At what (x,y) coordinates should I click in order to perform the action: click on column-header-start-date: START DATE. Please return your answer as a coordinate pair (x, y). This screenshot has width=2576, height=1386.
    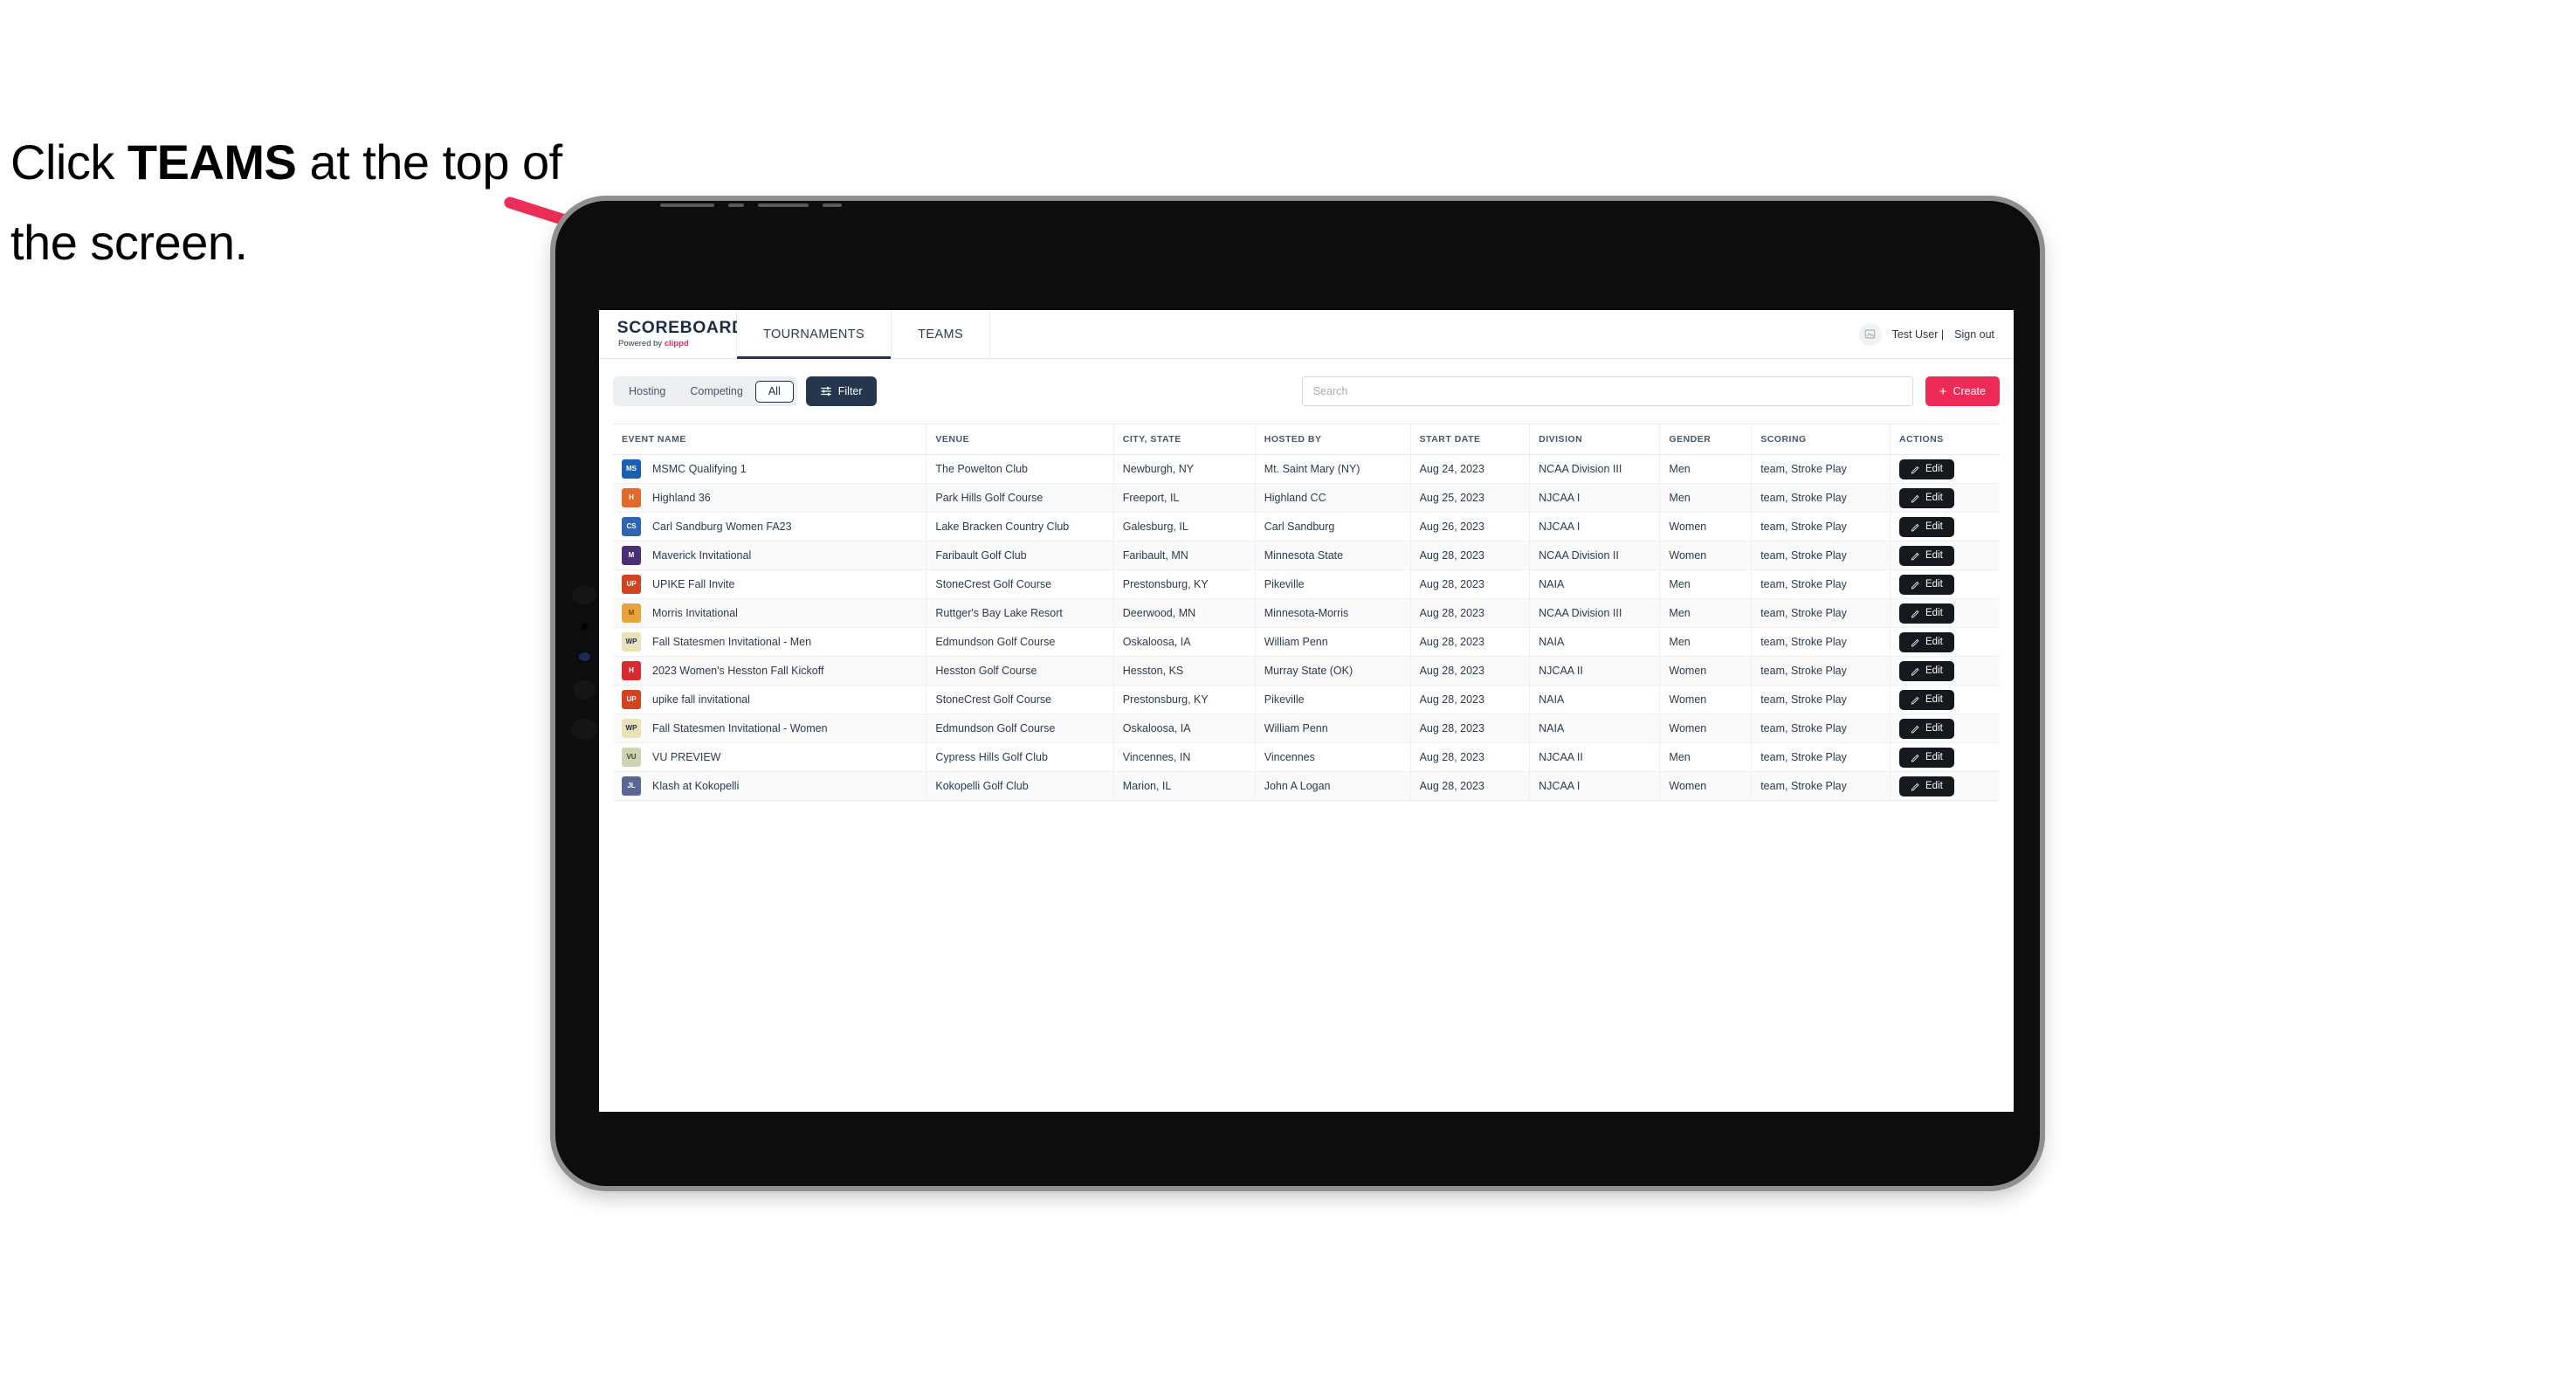
    Looking at the image, I should click on (1470, 439).